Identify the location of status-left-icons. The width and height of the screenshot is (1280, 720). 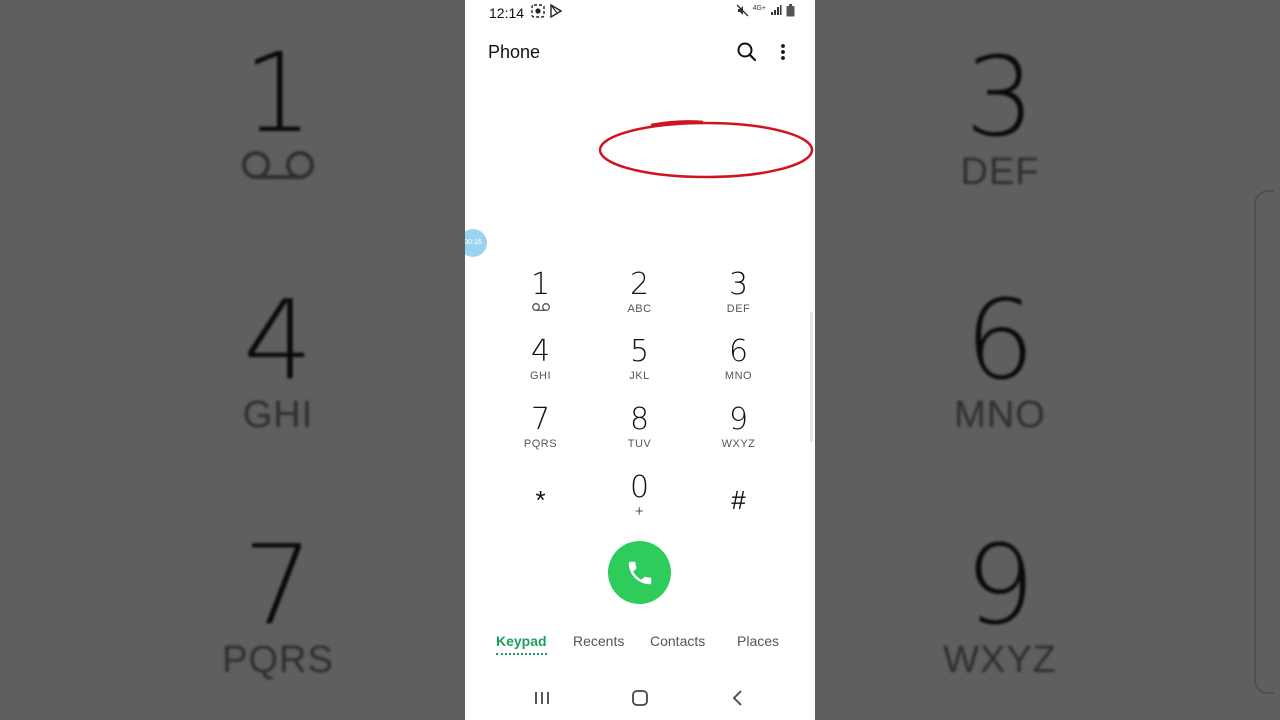
(547, 12).